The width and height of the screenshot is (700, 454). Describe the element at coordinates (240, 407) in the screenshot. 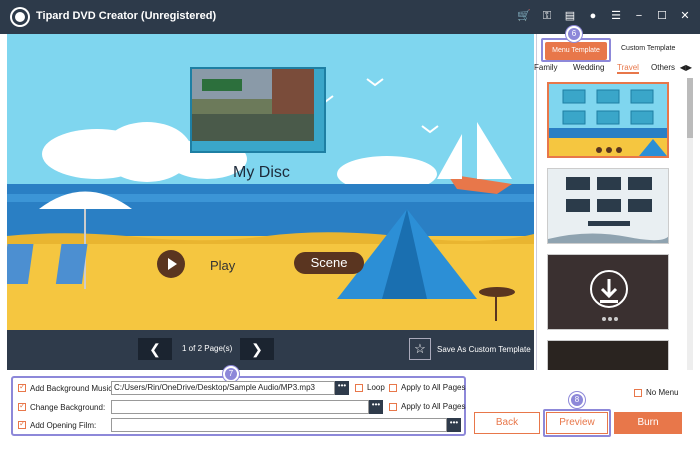

I see `change-bg-input` at that location.